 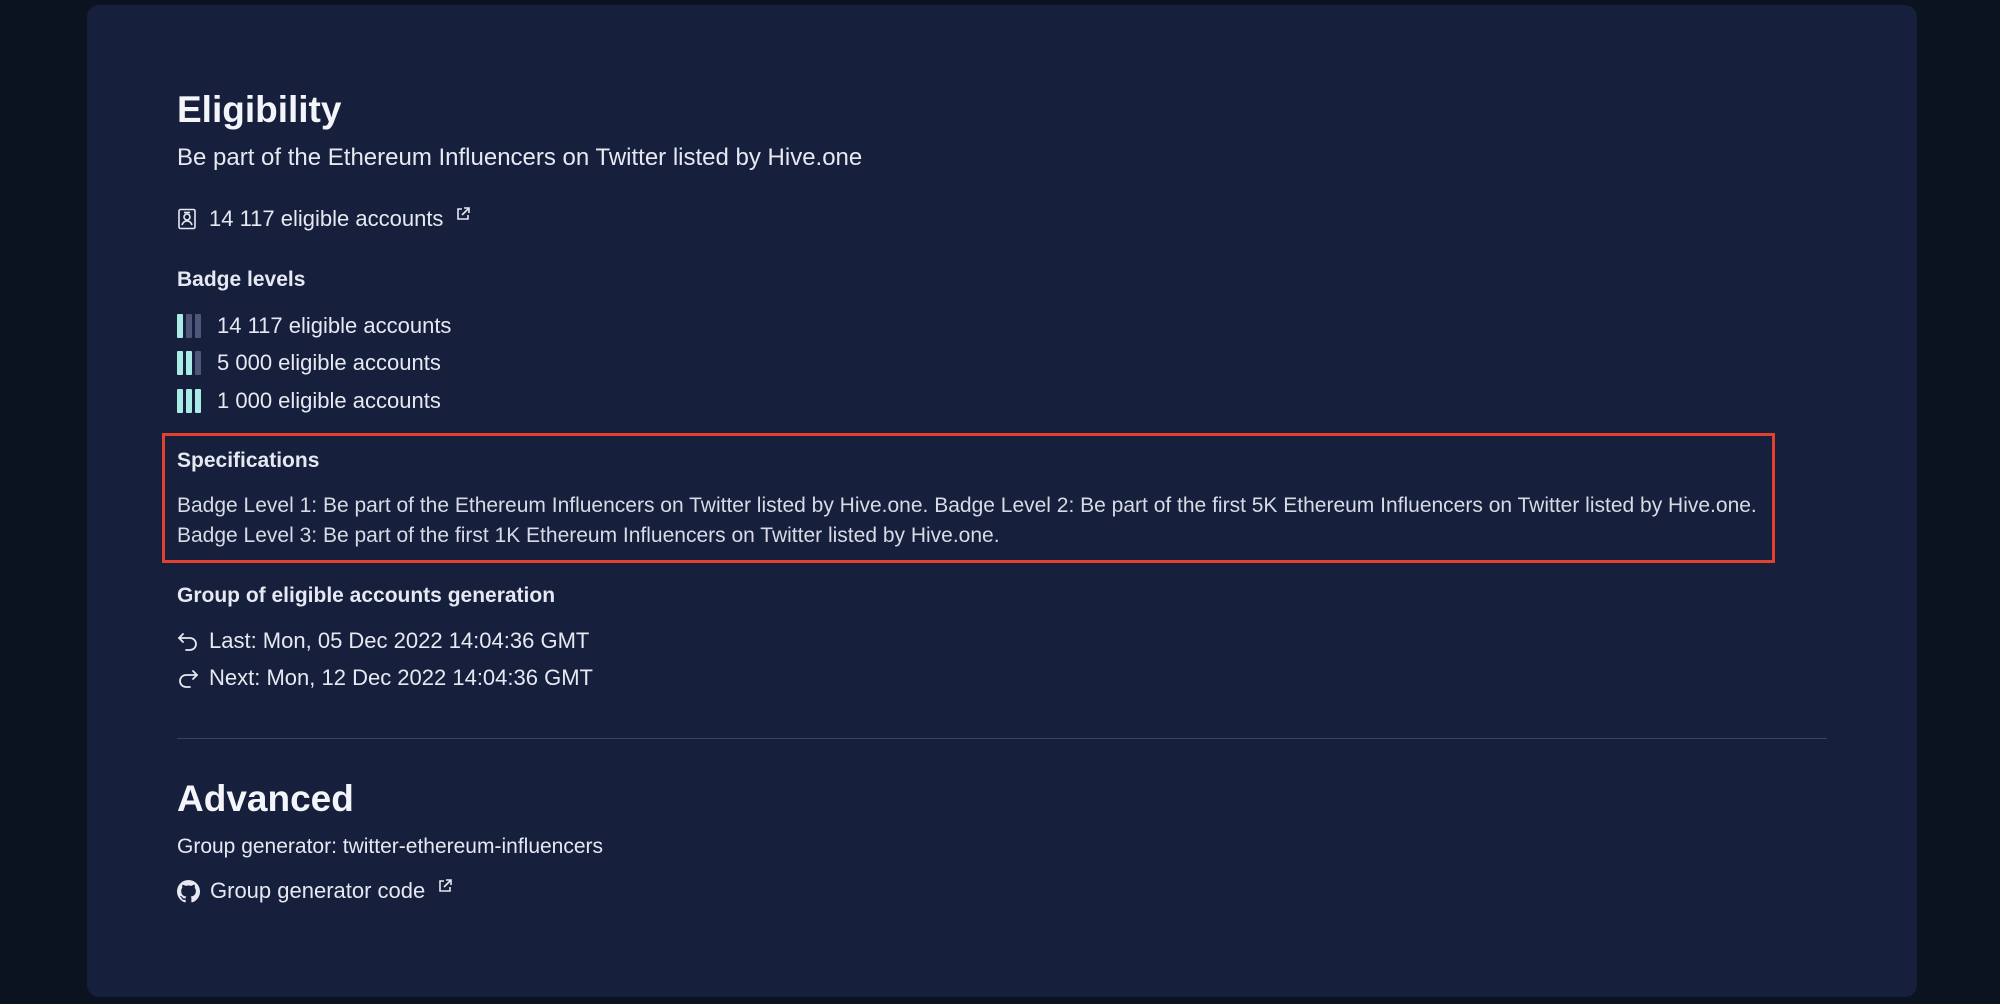 I want to click on badge-level-row: 5 000 eligible accounts, so click(x=309, y=363).